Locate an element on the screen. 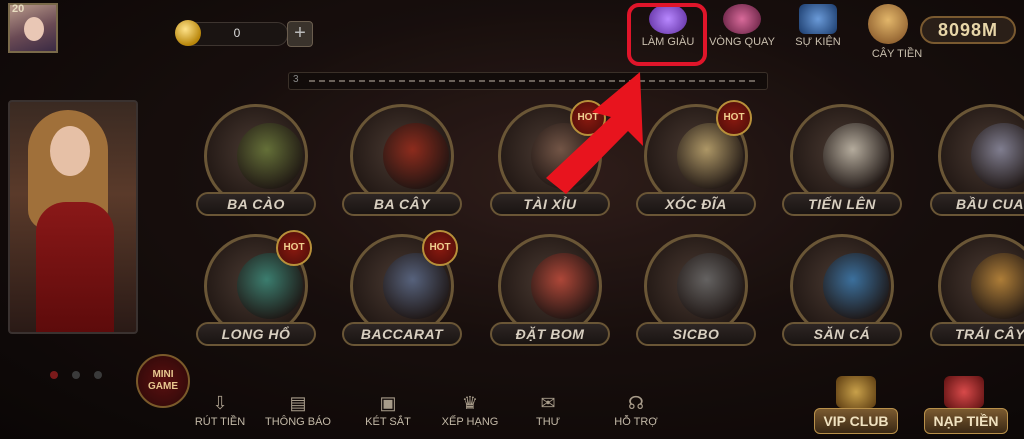 The width and height of the screenshot is (1024, 439). add-coins-button: + is located at coordinates (300, 34).